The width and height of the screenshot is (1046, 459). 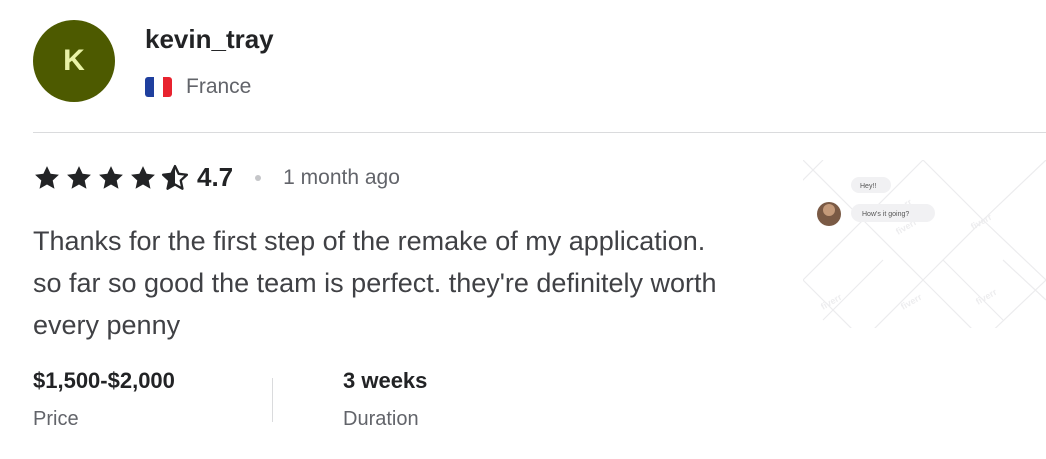 I want to click on duration-value: 3 weeks, so click(x=385, y=380).